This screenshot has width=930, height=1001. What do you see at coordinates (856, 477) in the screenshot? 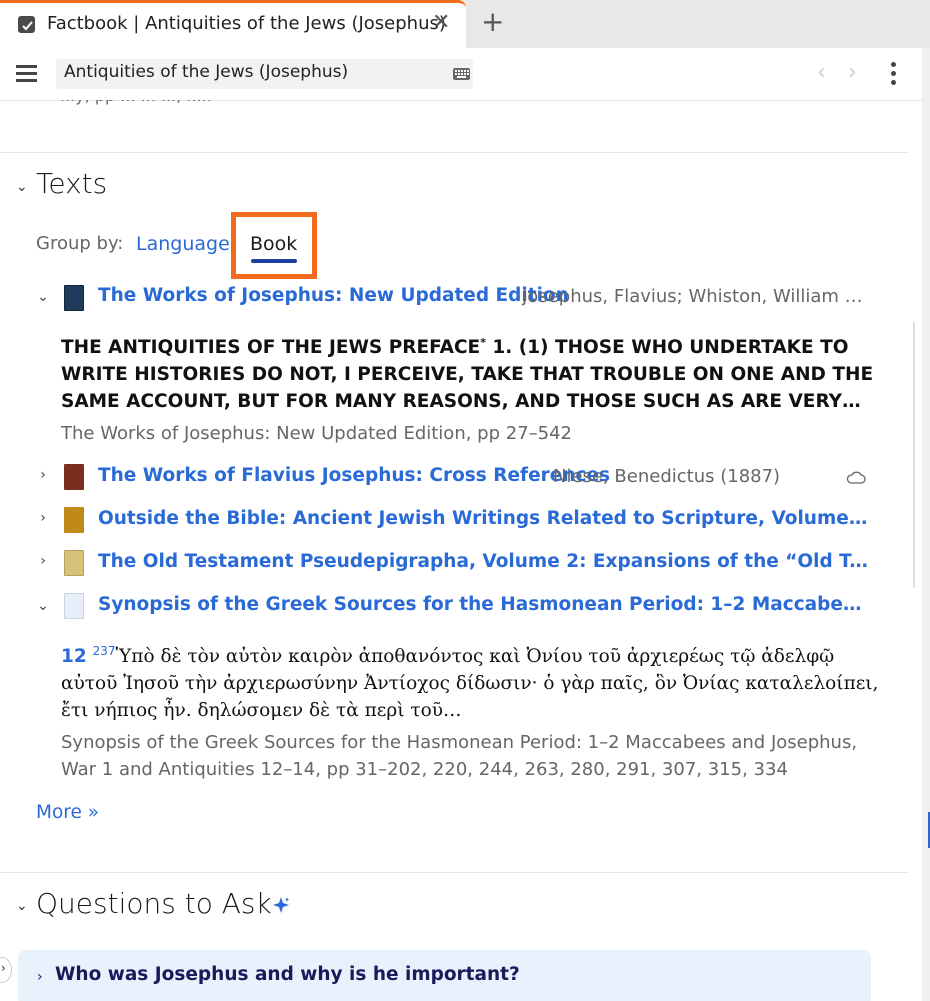
I see `cloud-icon` at bounding box center [856, 477].